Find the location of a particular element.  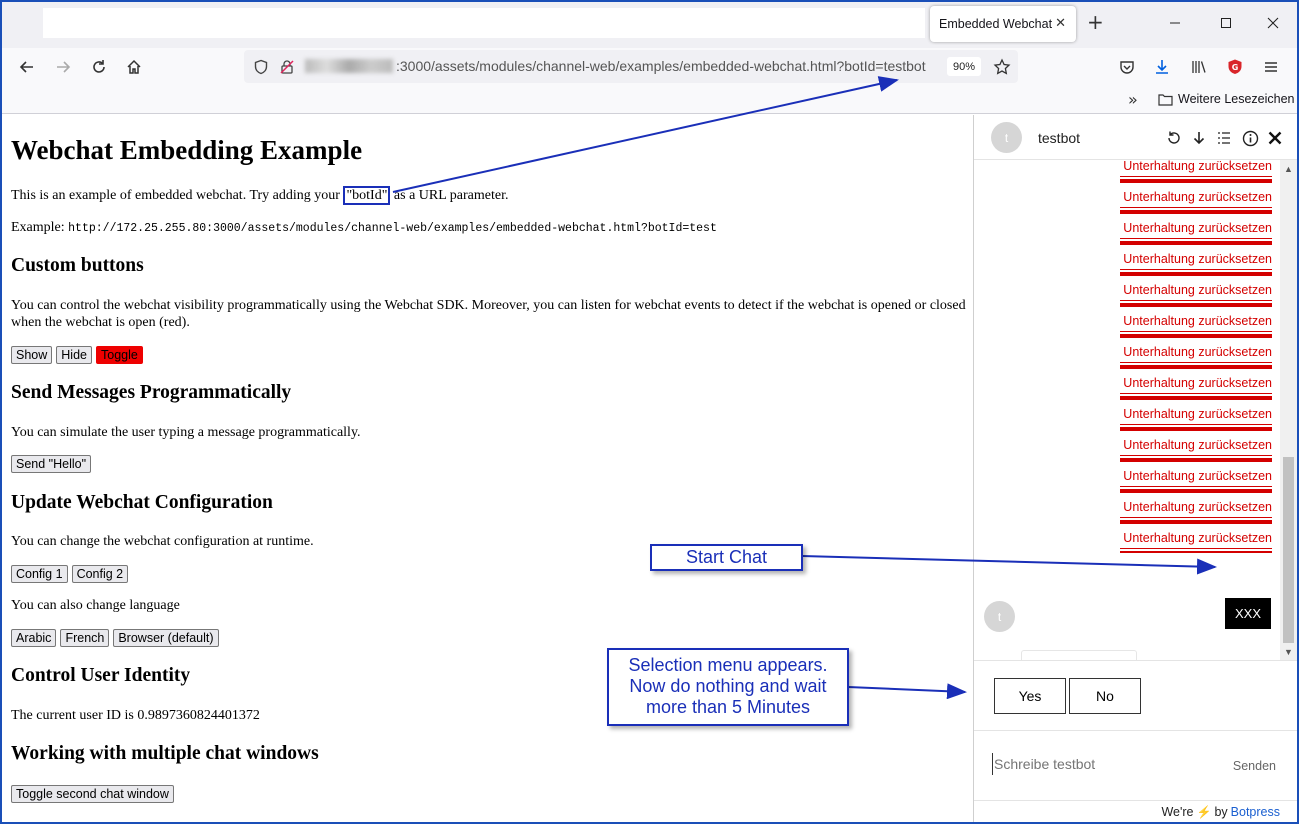

custom-buttons-text-2: when the webchat is open (red). is located at coordinates (100, 322).